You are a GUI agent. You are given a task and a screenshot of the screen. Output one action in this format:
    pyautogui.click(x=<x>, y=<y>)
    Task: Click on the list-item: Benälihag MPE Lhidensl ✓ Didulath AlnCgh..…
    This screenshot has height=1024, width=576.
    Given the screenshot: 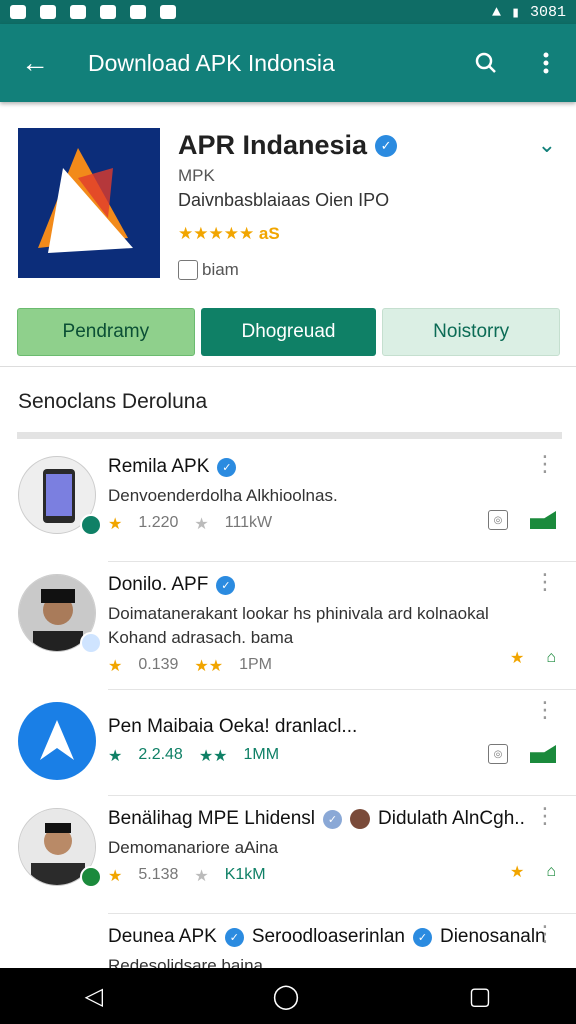 What is the action you would take?
    pyautogui.click(x=297, y=855)
    